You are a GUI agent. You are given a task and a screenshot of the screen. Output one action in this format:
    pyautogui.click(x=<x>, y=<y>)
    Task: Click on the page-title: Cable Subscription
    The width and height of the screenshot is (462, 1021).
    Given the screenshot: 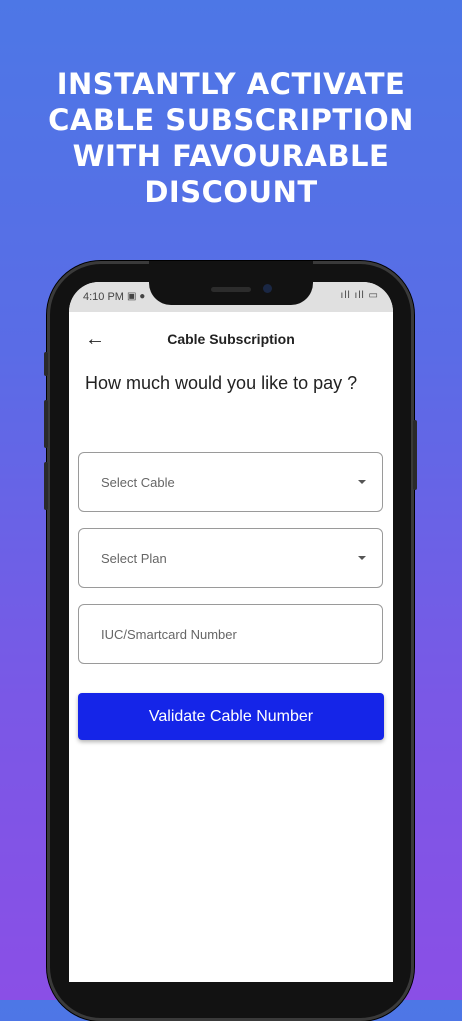 What is the action you would take?
    pyautogui.click(x=231, y=339)
    